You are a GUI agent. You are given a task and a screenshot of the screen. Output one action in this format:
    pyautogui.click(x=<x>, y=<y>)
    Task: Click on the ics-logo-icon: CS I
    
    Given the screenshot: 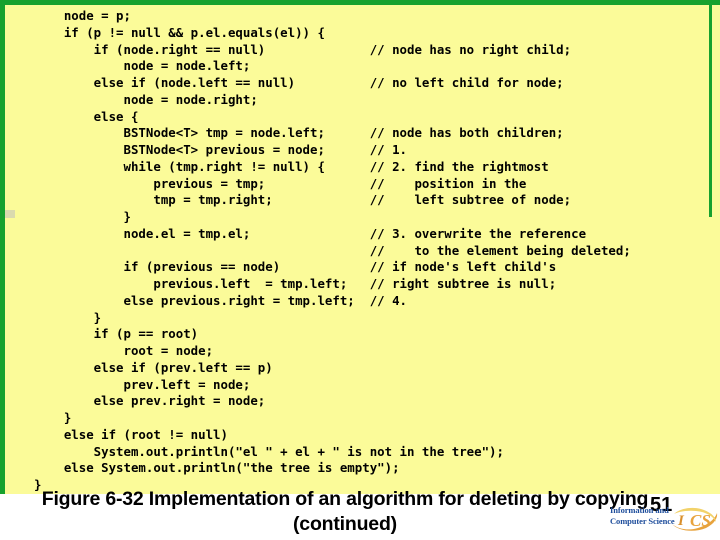 What is the action you would take?
    pyautogui.click(x=695, y=519)
    